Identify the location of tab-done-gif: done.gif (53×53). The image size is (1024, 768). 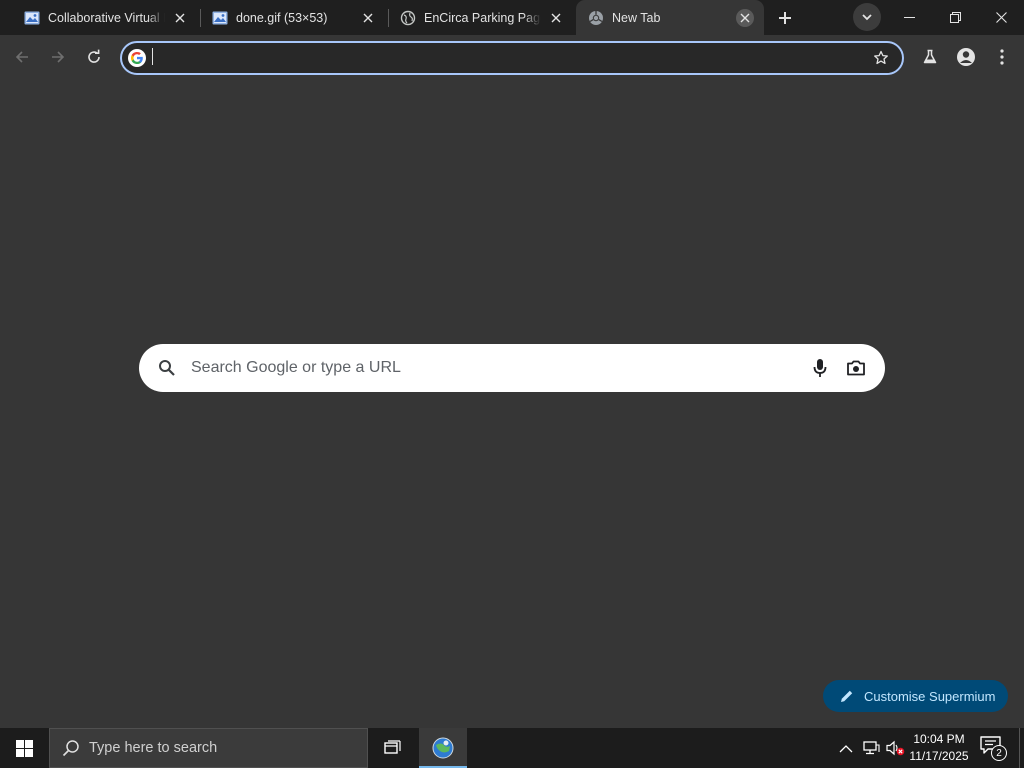
(287, 17).